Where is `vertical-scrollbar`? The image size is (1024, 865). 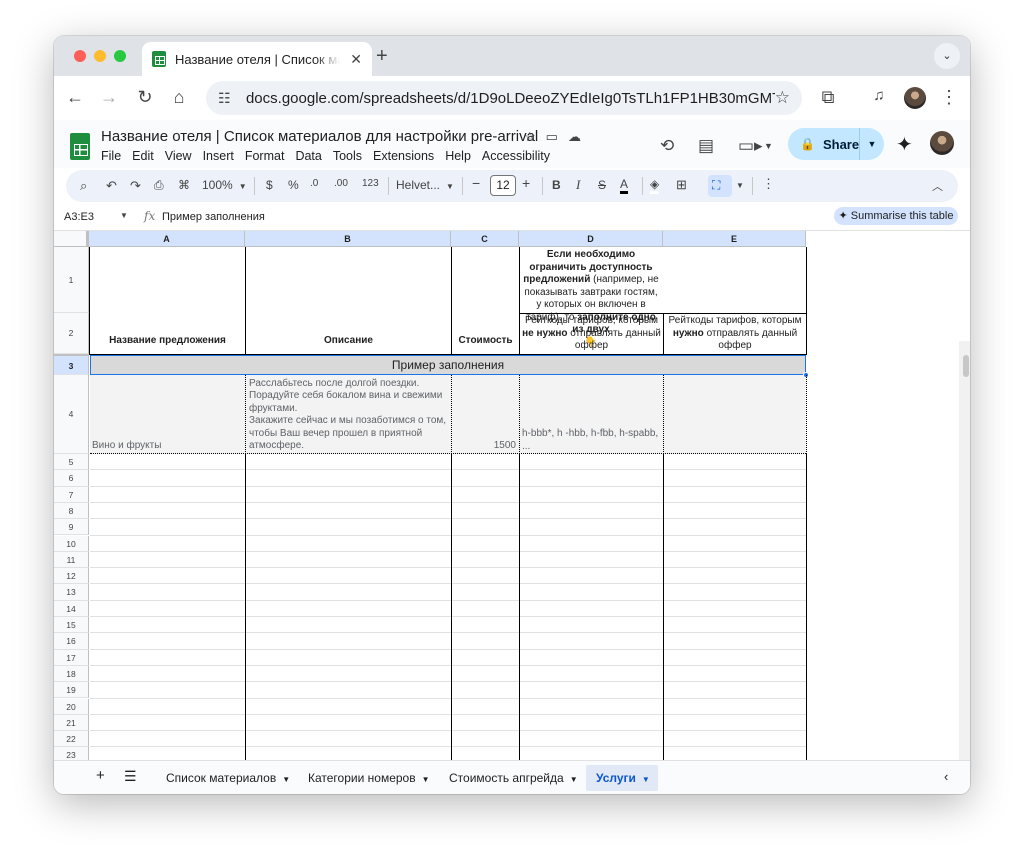
vertical-scrollbar is located at coordinates (964, 550).